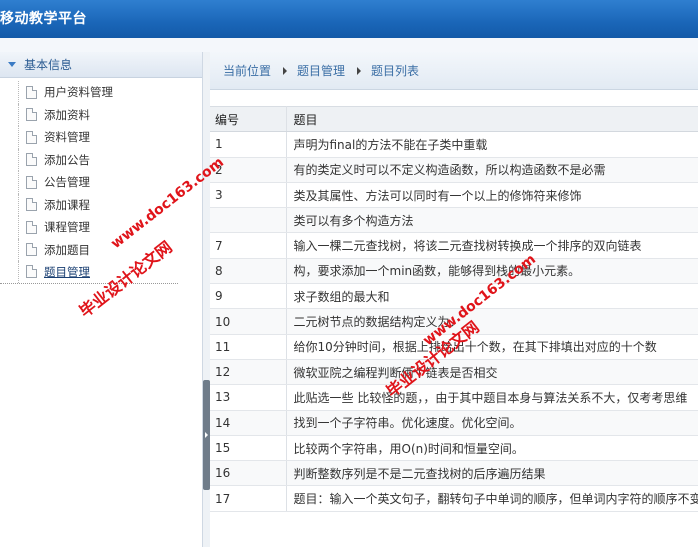  What do you see at coordinates (492, 220) in the screenshot?
I see `cell-question: 类可以有多个构造方法` at bounding box center [492, 220].